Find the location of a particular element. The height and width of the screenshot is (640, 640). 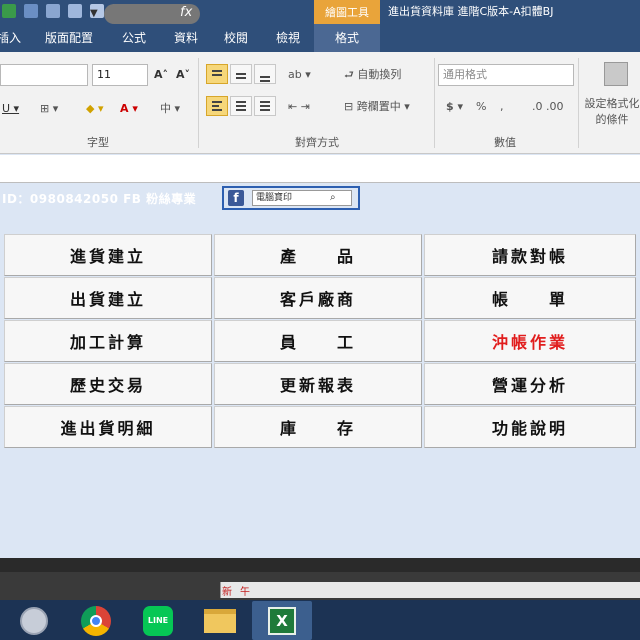

font-color-icon: A ▾ is located at coordinates (129, 109).